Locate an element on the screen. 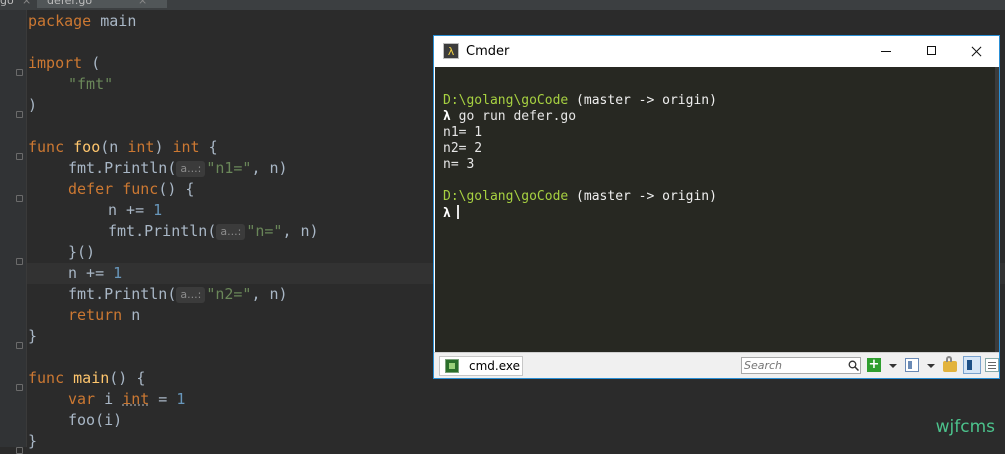  lock-icon is located at coordinates (950, 364).